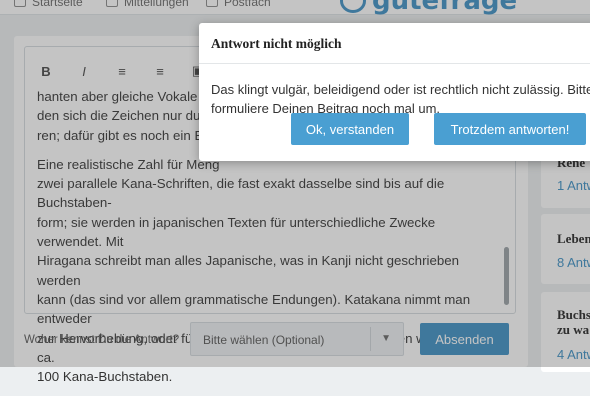  I want to click on dialog-title: Antwort nicht möglich, so click(276, 43).